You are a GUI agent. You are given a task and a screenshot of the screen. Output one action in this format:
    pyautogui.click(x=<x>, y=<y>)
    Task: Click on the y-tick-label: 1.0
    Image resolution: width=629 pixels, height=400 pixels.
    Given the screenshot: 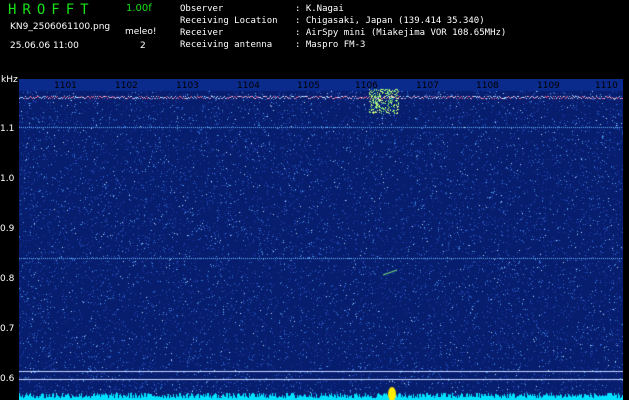 What is the action you would take?
    pyautogui.click(x=7, y=179)
    